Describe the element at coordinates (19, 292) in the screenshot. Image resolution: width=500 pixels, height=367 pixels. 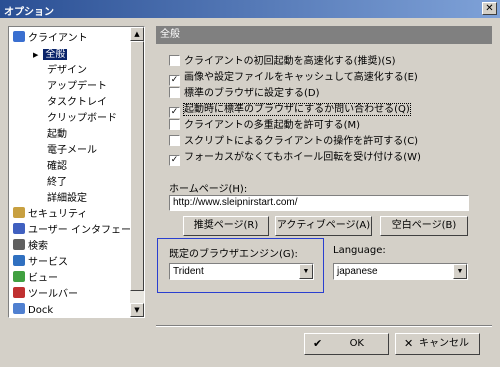
I see `toolbar-icon` at that location.